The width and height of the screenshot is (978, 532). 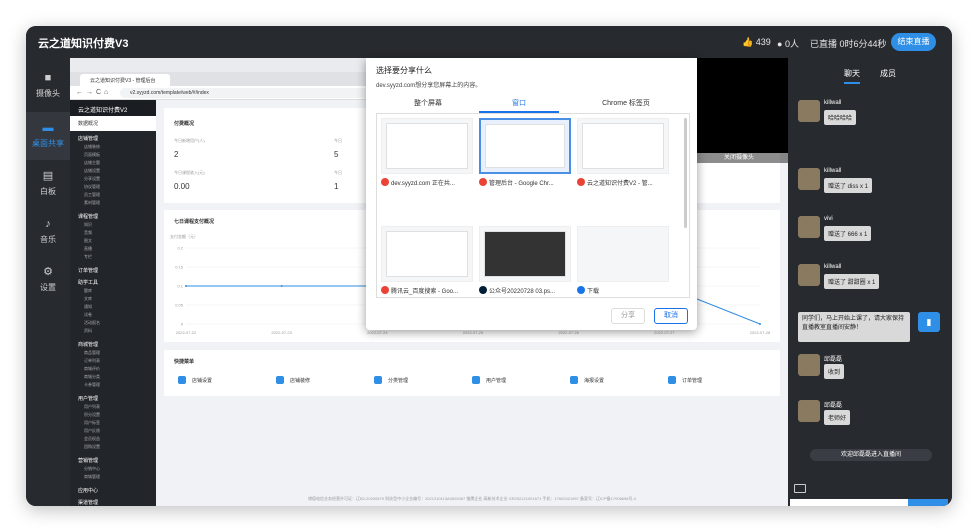 I want to click on inner-overview-item: 数据概况, so click(x=113, y=123).